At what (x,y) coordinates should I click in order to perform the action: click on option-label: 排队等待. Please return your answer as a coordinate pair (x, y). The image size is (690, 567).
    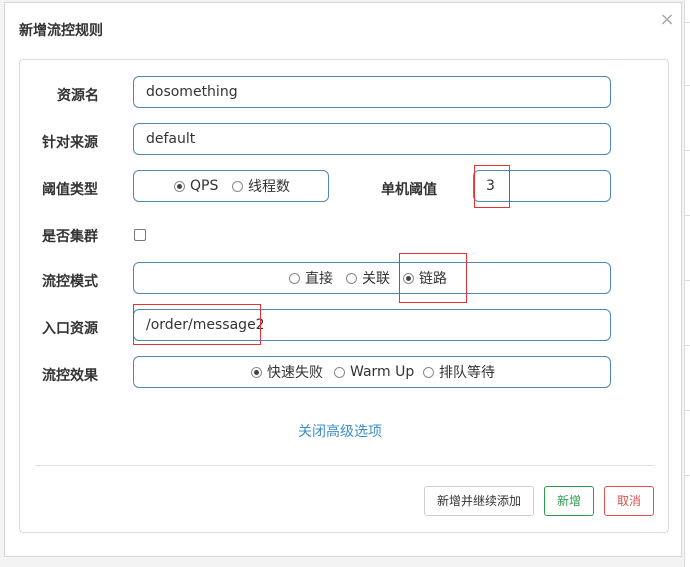
    Looking at the image, I should click on (467, 373).